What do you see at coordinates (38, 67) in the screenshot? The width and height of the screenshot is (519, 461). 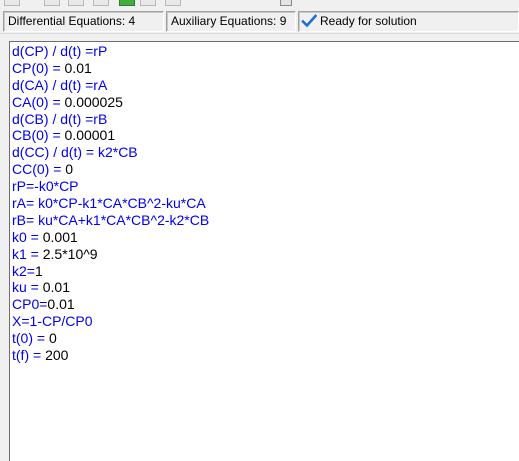 I see `equation-text: CP(0) =` at bounding box center [38, 67].